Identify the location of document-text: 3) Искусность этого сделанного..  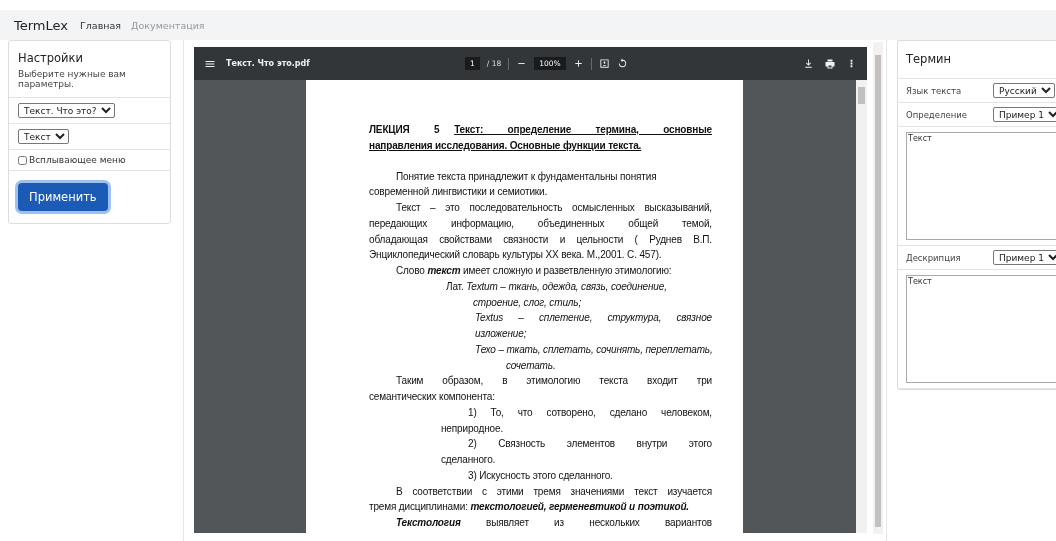
(541, 475).